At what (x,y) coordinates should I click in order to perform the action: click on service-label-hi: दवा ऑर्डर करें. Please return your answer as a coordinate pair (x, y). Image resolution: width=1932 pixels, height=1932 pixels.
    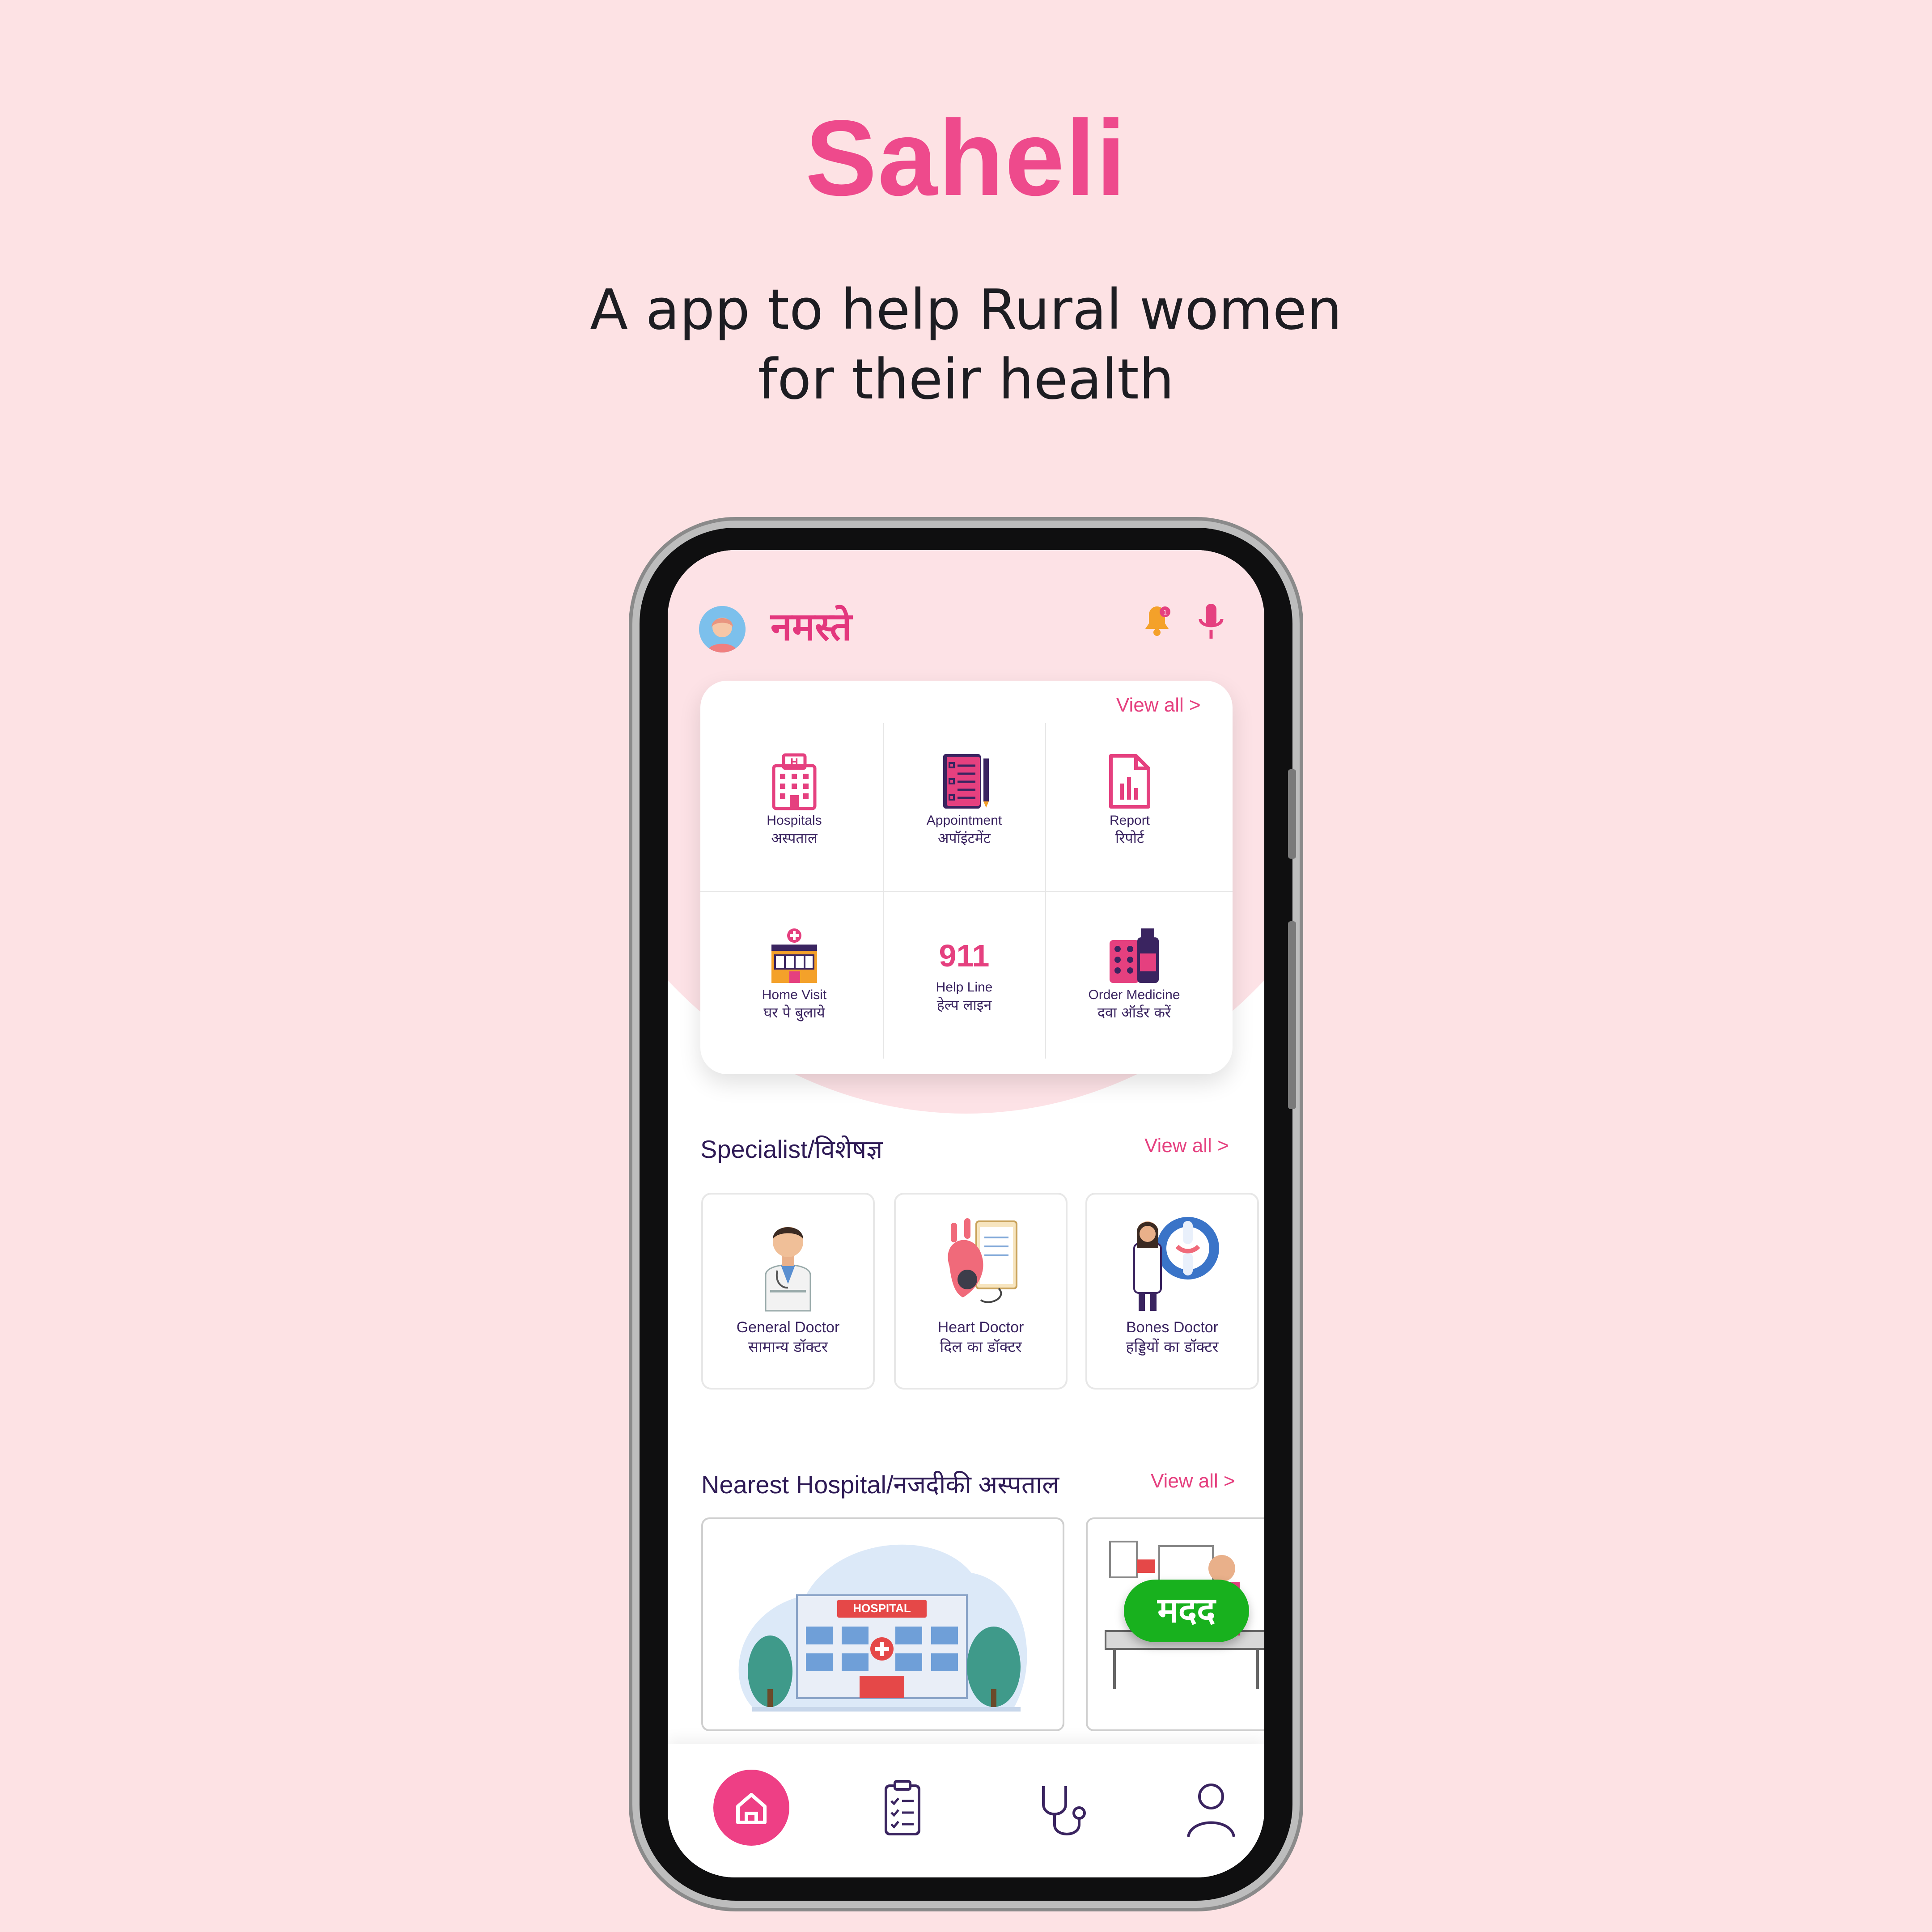
    Looking at the image, I should click on (1134, 1012).